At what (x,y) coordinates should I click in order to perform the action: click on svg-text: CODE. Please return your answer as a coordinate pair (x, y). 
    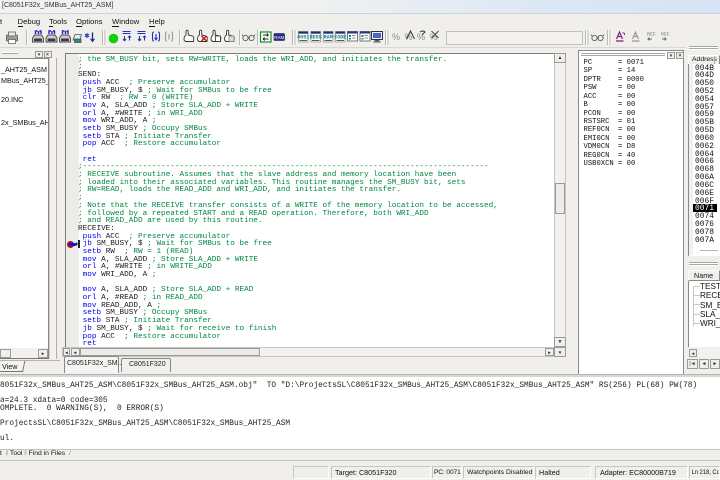
    Looking at the image, I should click on (340, 38).